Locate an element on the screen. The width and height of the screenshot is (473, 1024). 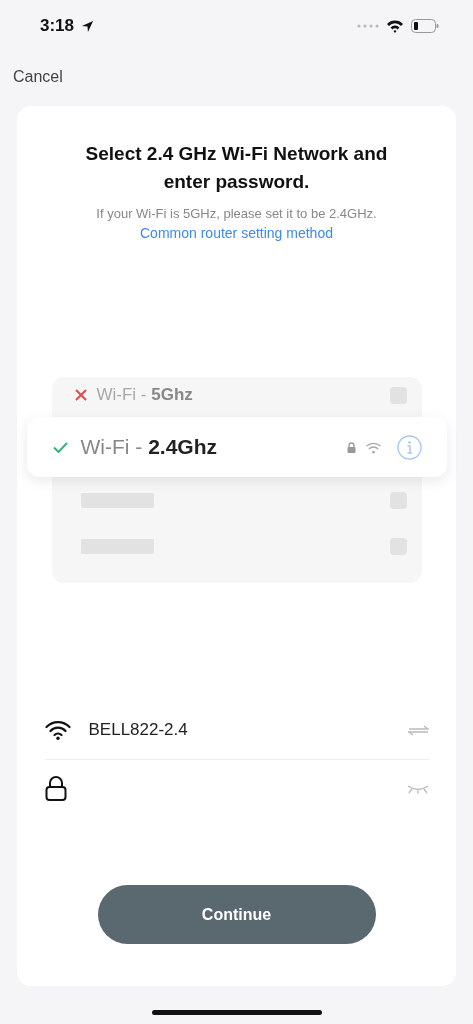
closed-eye-icon is located at coordinates (417, 789).